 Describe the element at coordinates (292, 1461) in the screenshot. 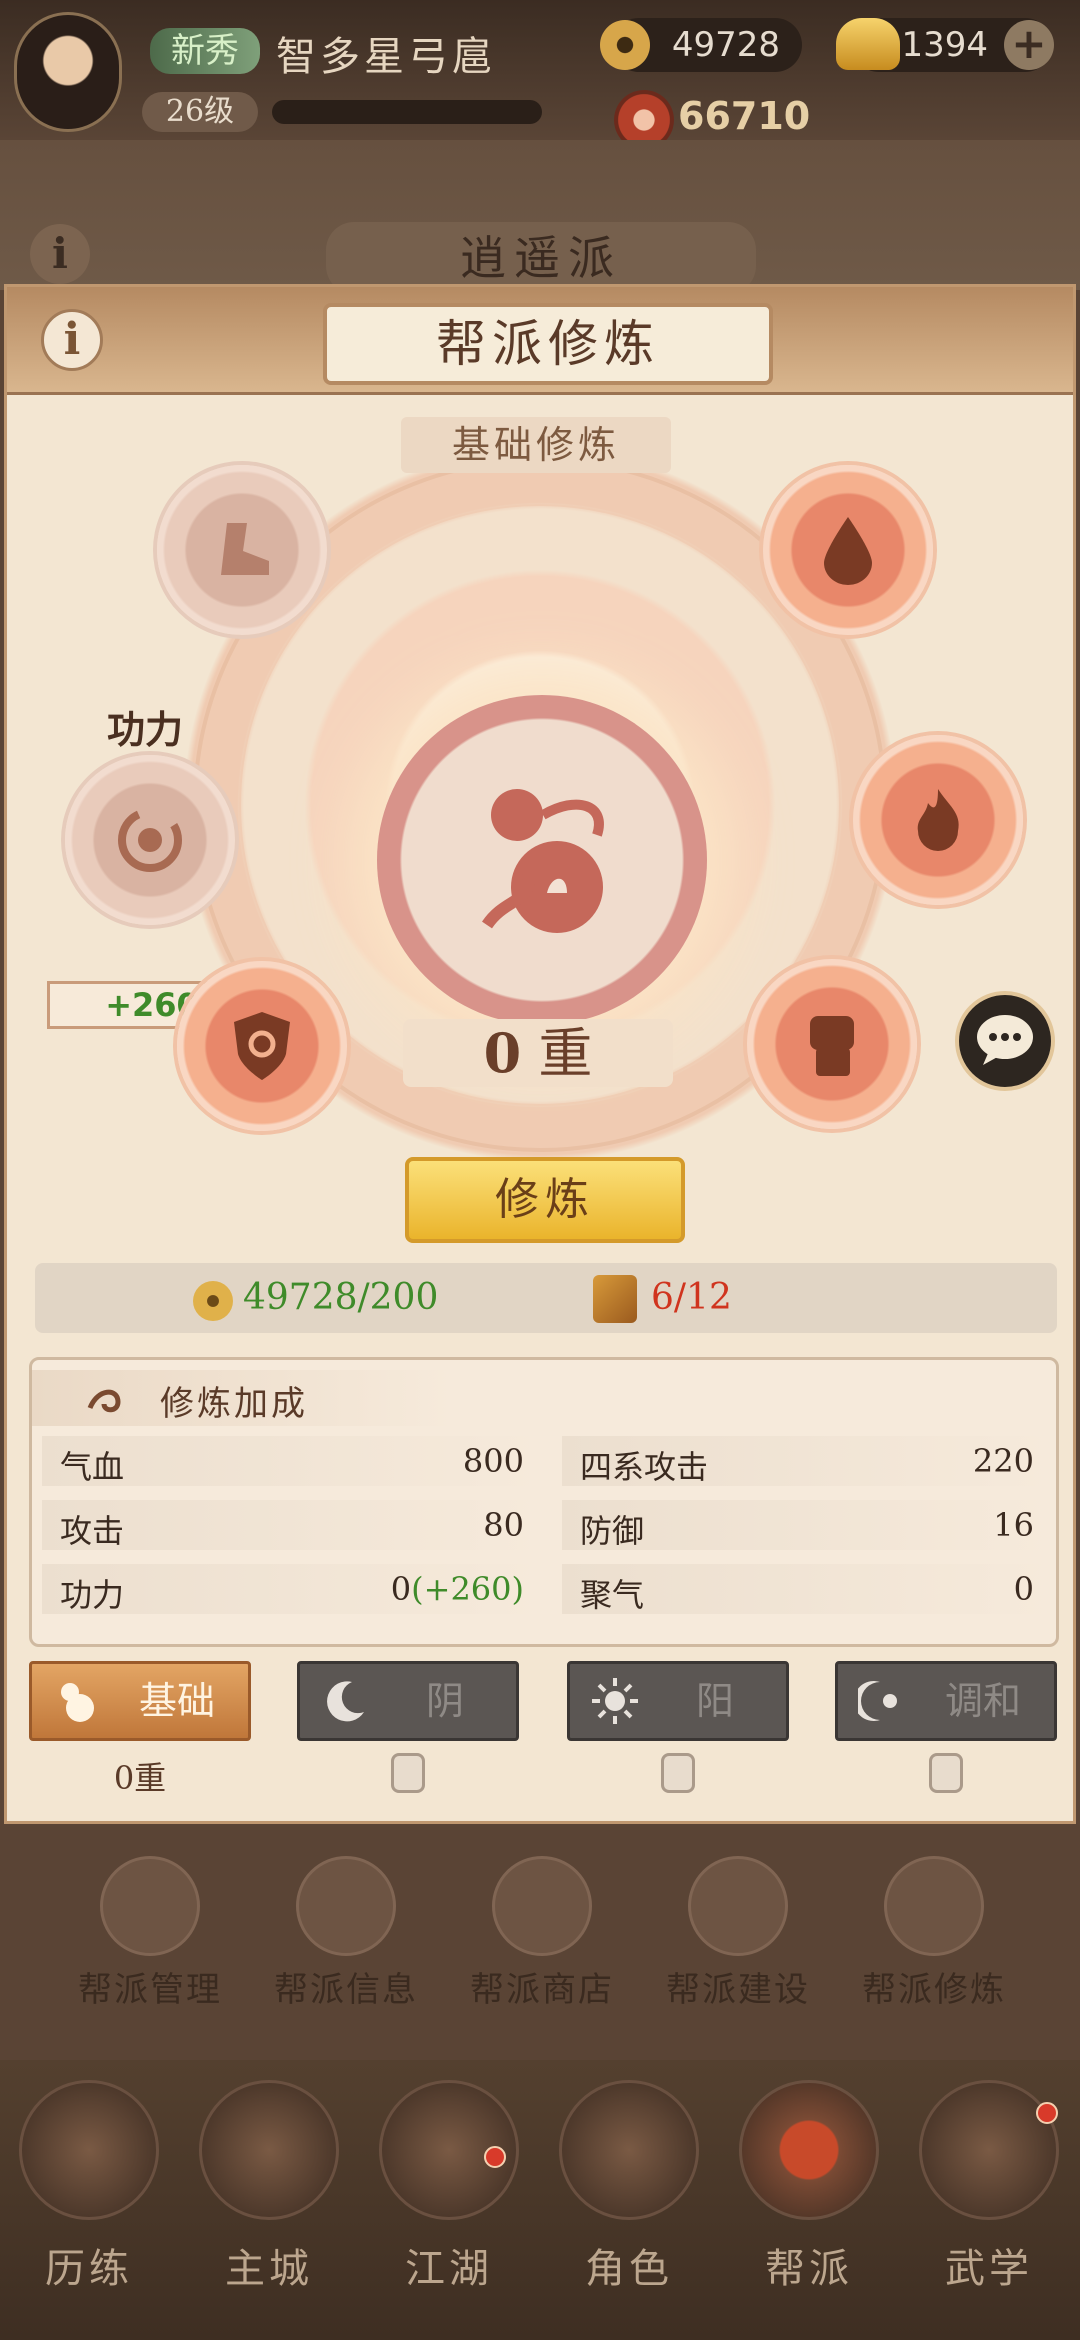

I see `stat-row: 气血 800` at that location.